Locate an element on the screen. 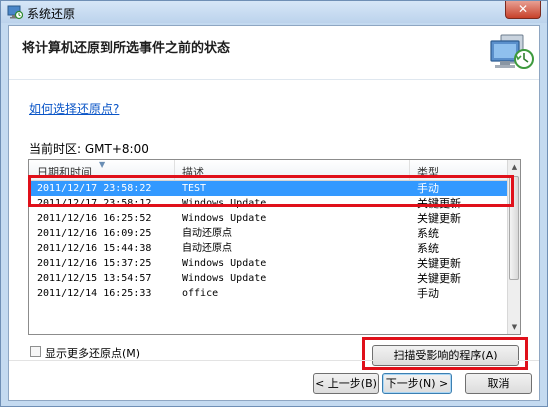  row-datetime: 2011/12/16 16:25:52 is located at coordinates (94, 218).